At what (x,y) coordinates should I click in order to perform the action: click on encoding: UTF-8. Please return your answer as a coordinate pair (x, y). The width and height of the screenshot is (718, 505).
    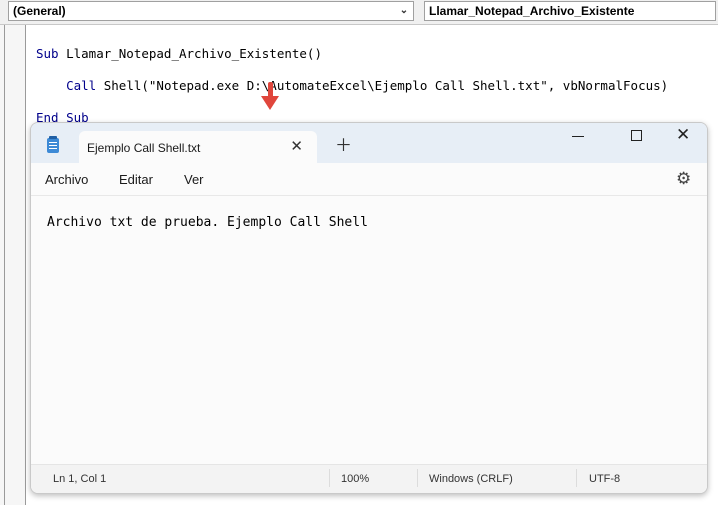
    Looking at the image, I should click on (604, 479).